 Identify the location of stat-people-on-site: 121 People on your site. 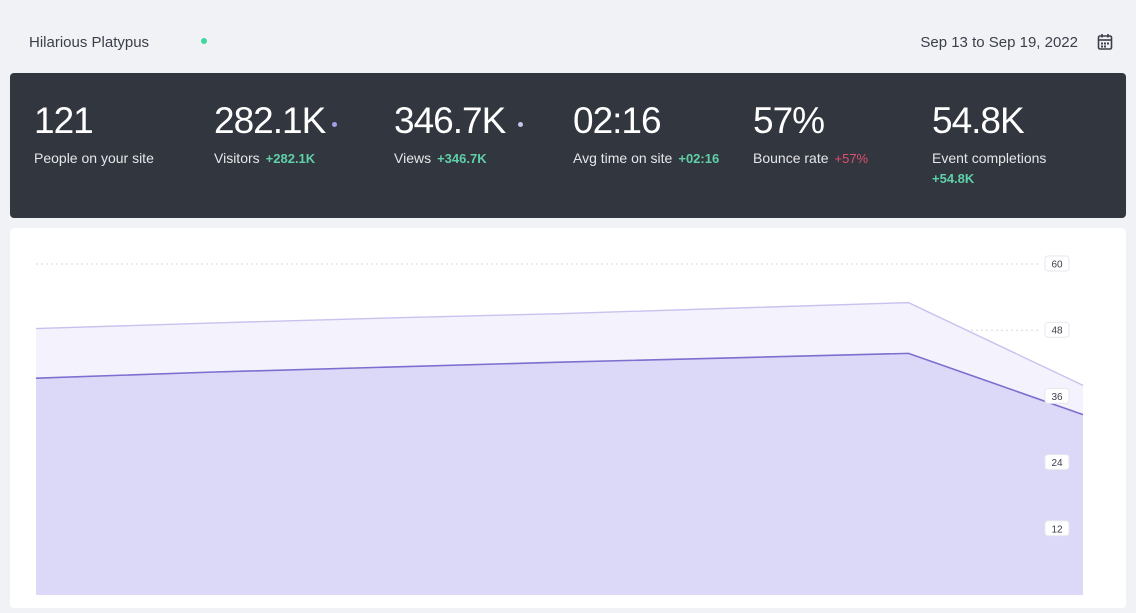
(94, 133).